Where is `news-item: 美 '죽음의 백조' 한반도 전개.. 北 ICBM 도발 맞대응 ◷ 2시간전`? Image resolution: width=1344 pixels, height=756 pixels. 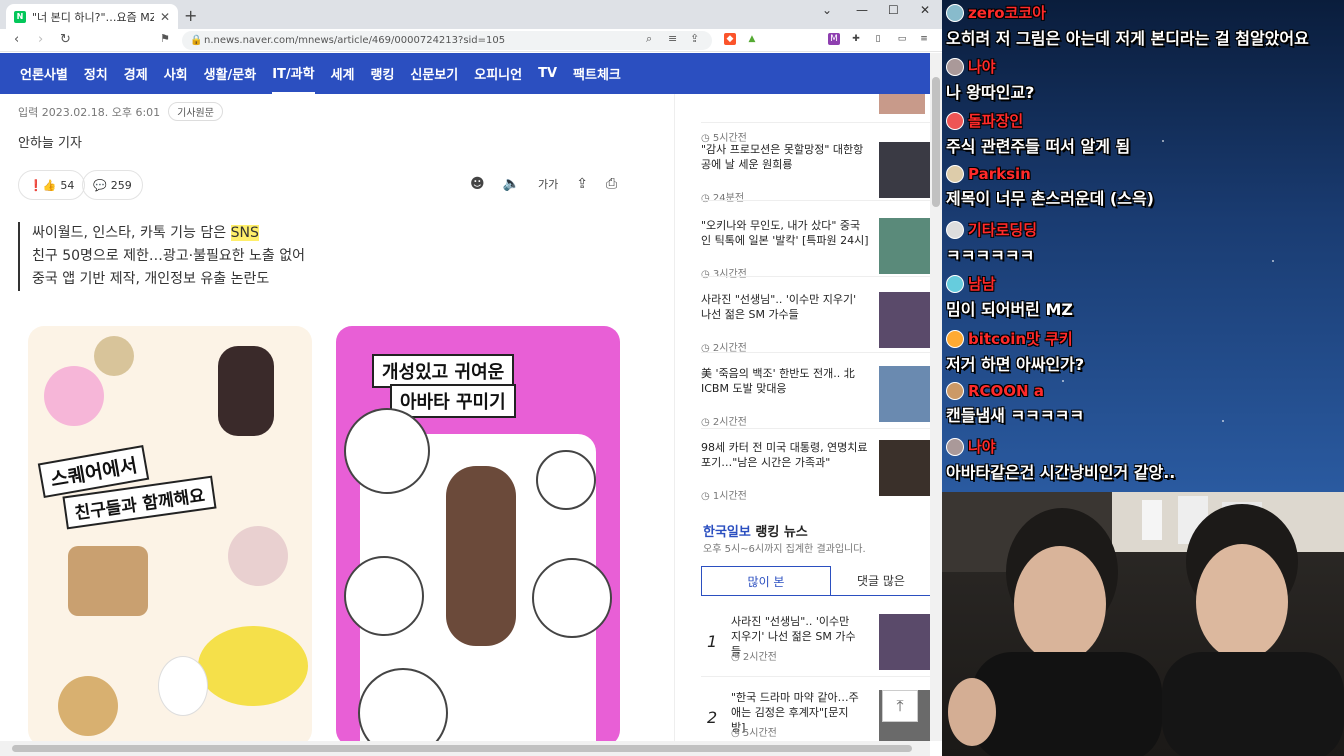 news-item: 美 '죽음의 백조' 한반도 전개.. 北 ICBM 도발 맞대응 ◷ 2시간전 is located at coordinates (815, 398).